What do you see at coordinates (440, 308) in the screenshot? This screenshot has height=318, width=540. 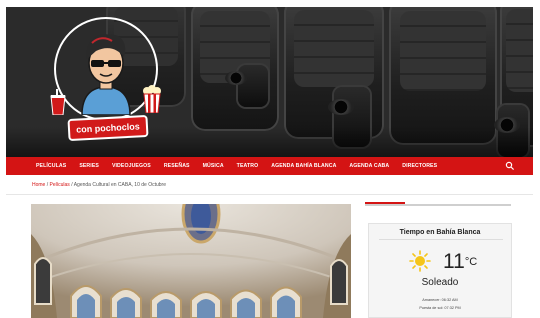 I see `sunset-time: Puesta de sol: 07:32 PM` at bounding box center [440, 308].